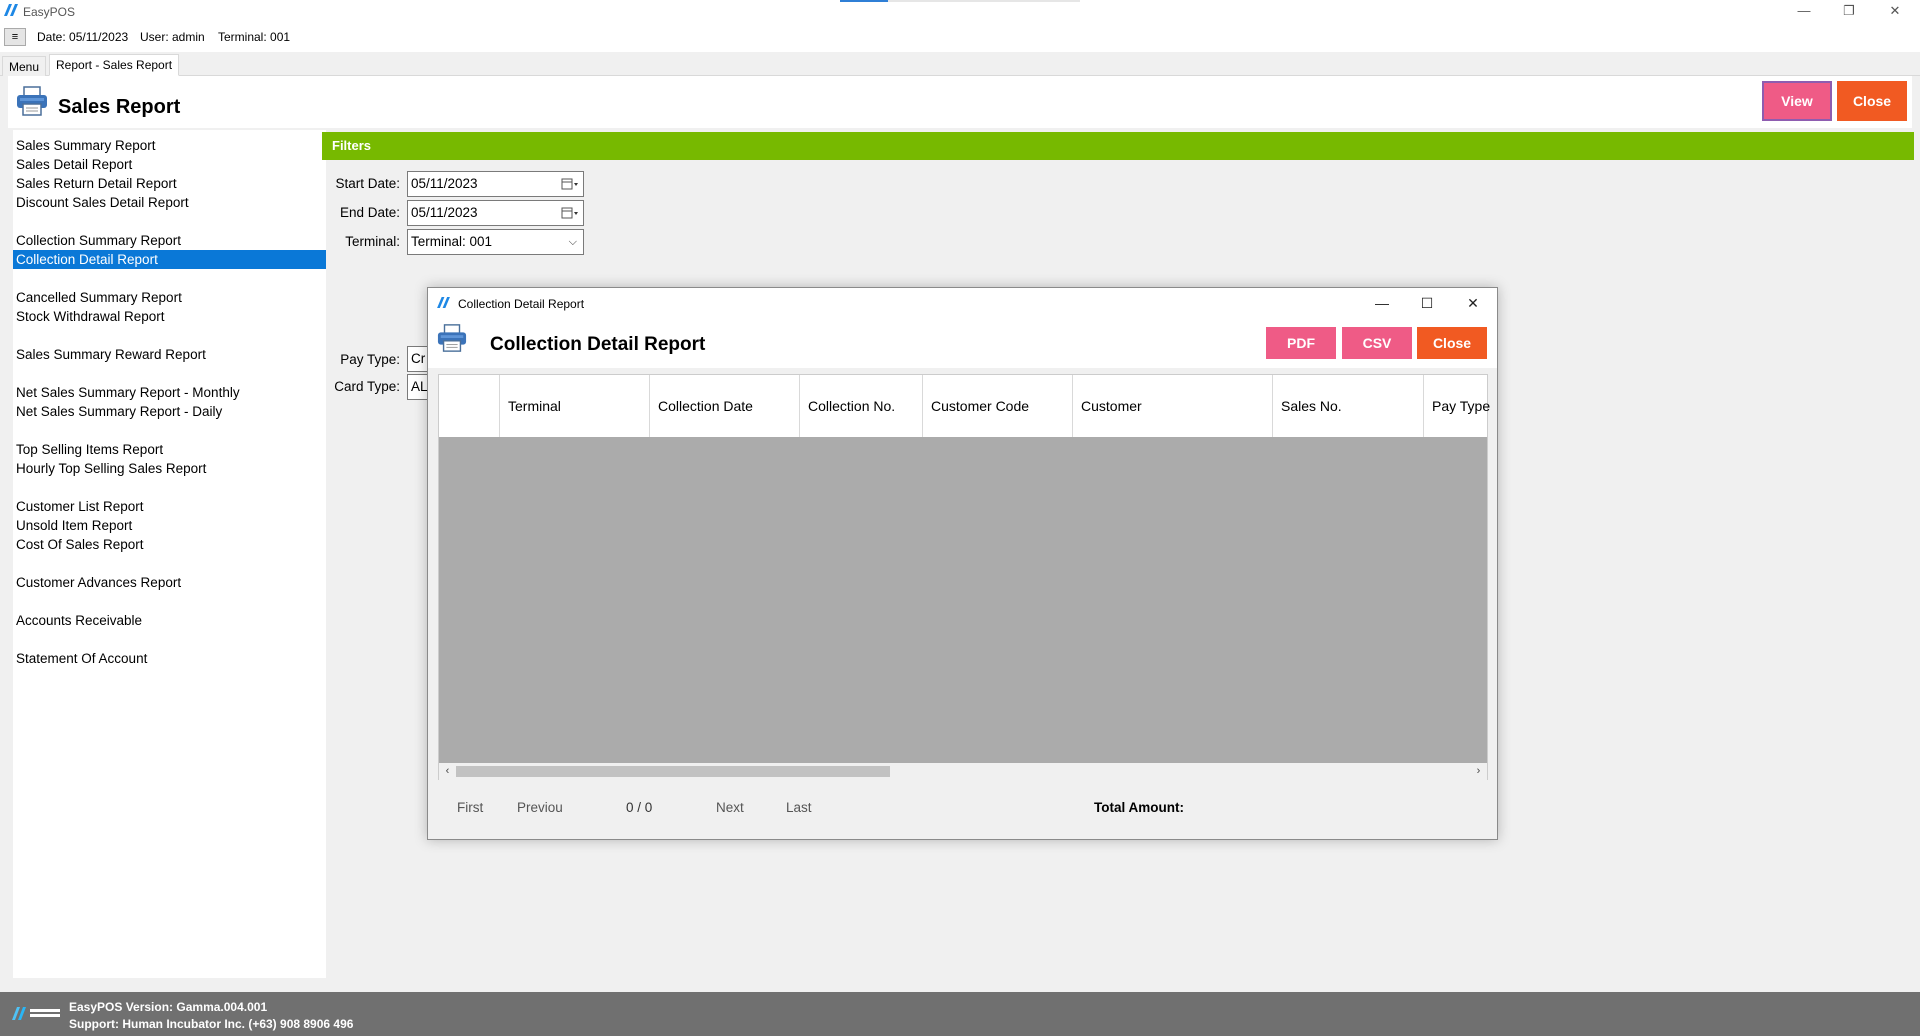  I want to click on start-date-picker: 05/11/2023, so click(495, 184).